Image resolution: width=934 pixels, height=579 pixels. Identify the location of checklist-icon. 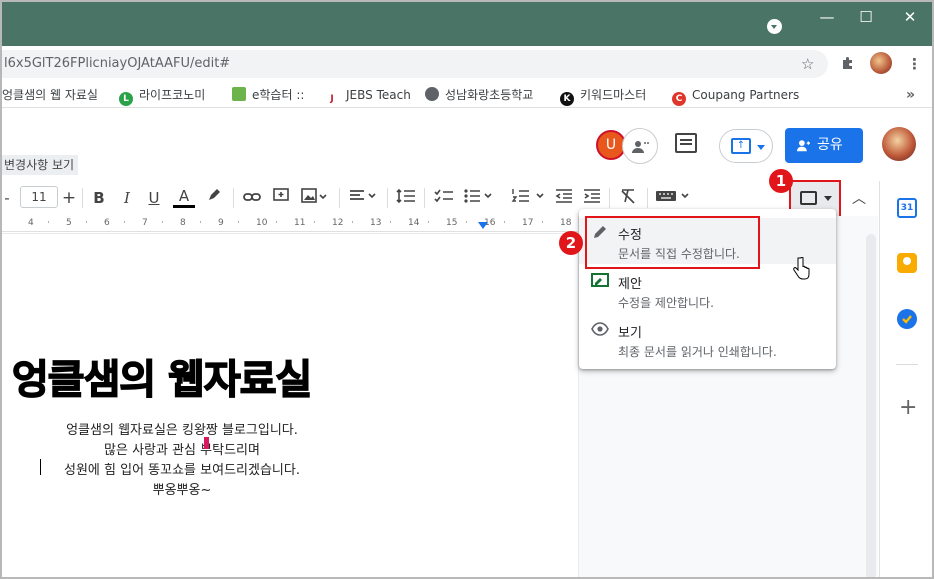
(444, 198).